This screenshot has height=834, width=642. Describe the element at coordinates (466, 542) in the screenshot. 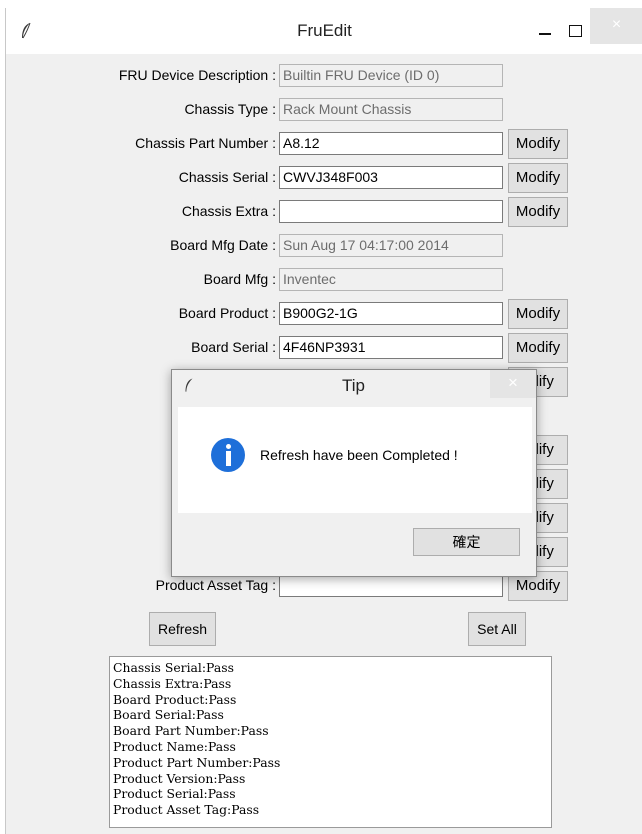

I see `ok-button: 確定` at that location.